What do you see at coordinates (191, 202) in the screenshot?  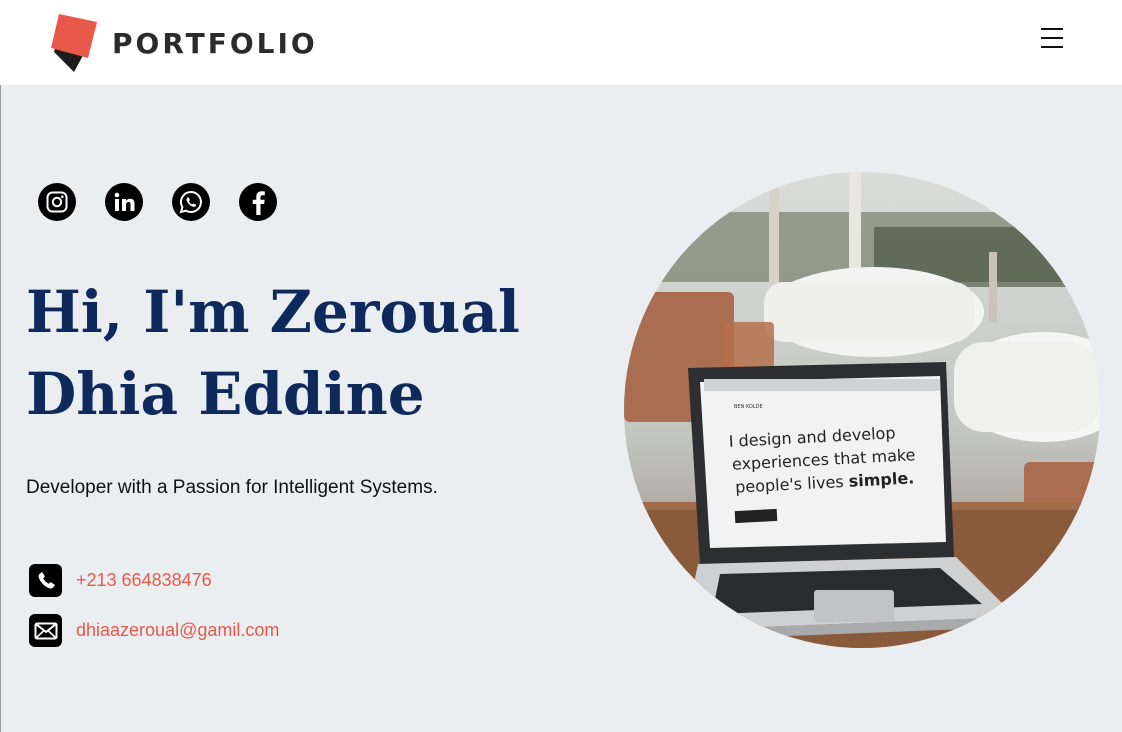 I see `whatsapp-icon` at bounding box center [191, 202].